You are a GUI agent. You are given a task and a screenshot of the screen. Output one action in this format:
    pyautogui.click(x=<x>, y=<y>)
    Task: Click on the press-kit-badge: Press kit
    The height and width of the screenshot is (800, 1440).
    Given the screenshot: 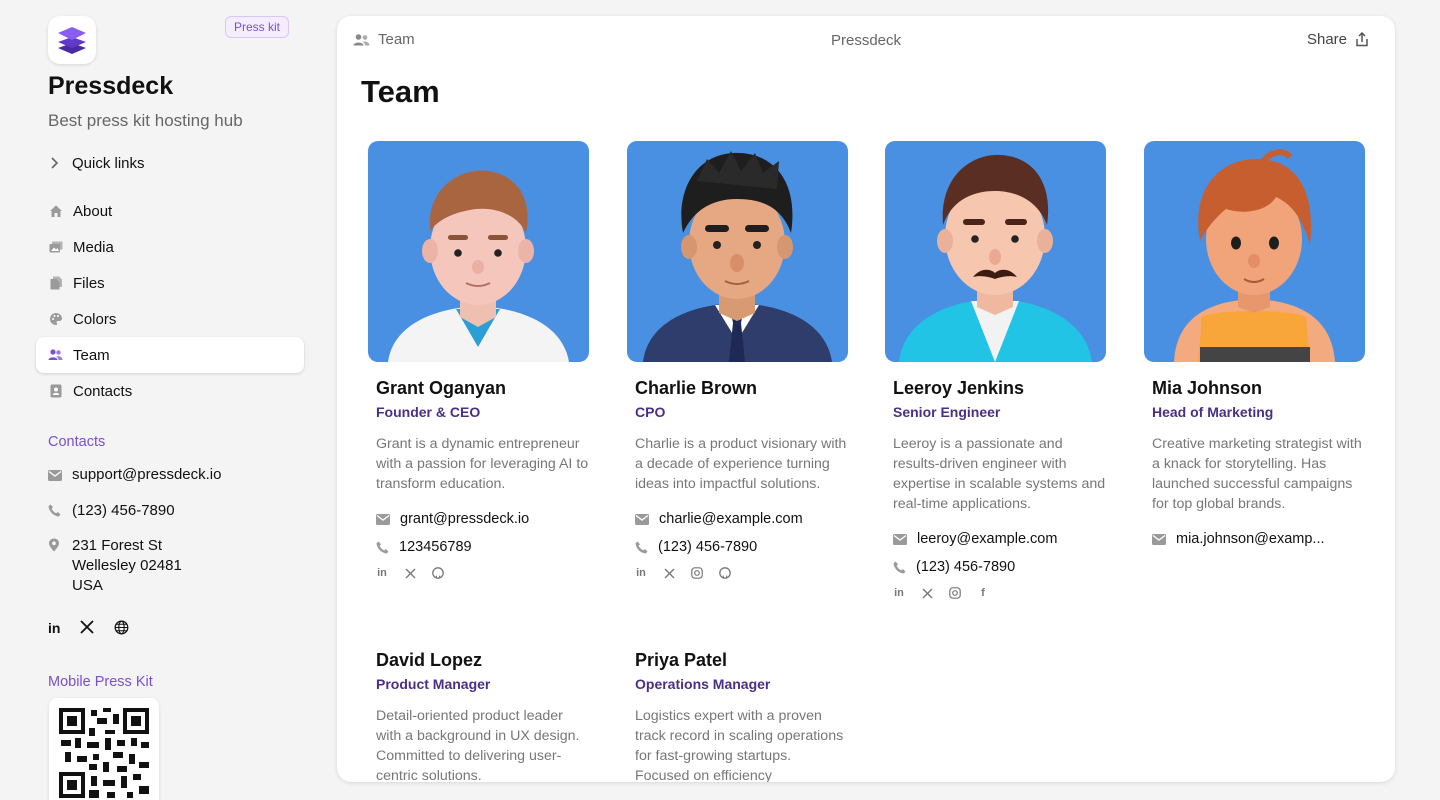 What is the action you would take?
    pyautogui.click(x=257, y=27)
    